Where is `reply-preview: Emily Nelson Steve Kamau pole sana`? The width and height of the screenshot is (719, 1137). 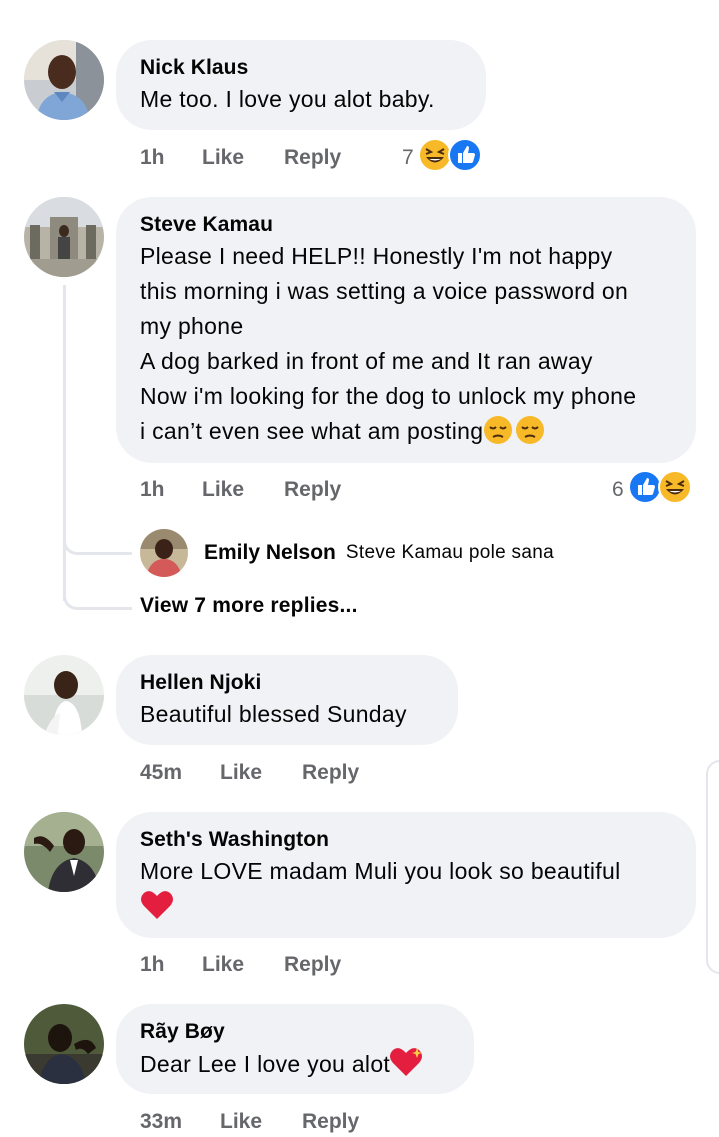
reply-preview: Emily Nelson Steve Kamau pole sana is located at coordinates (347, 553).